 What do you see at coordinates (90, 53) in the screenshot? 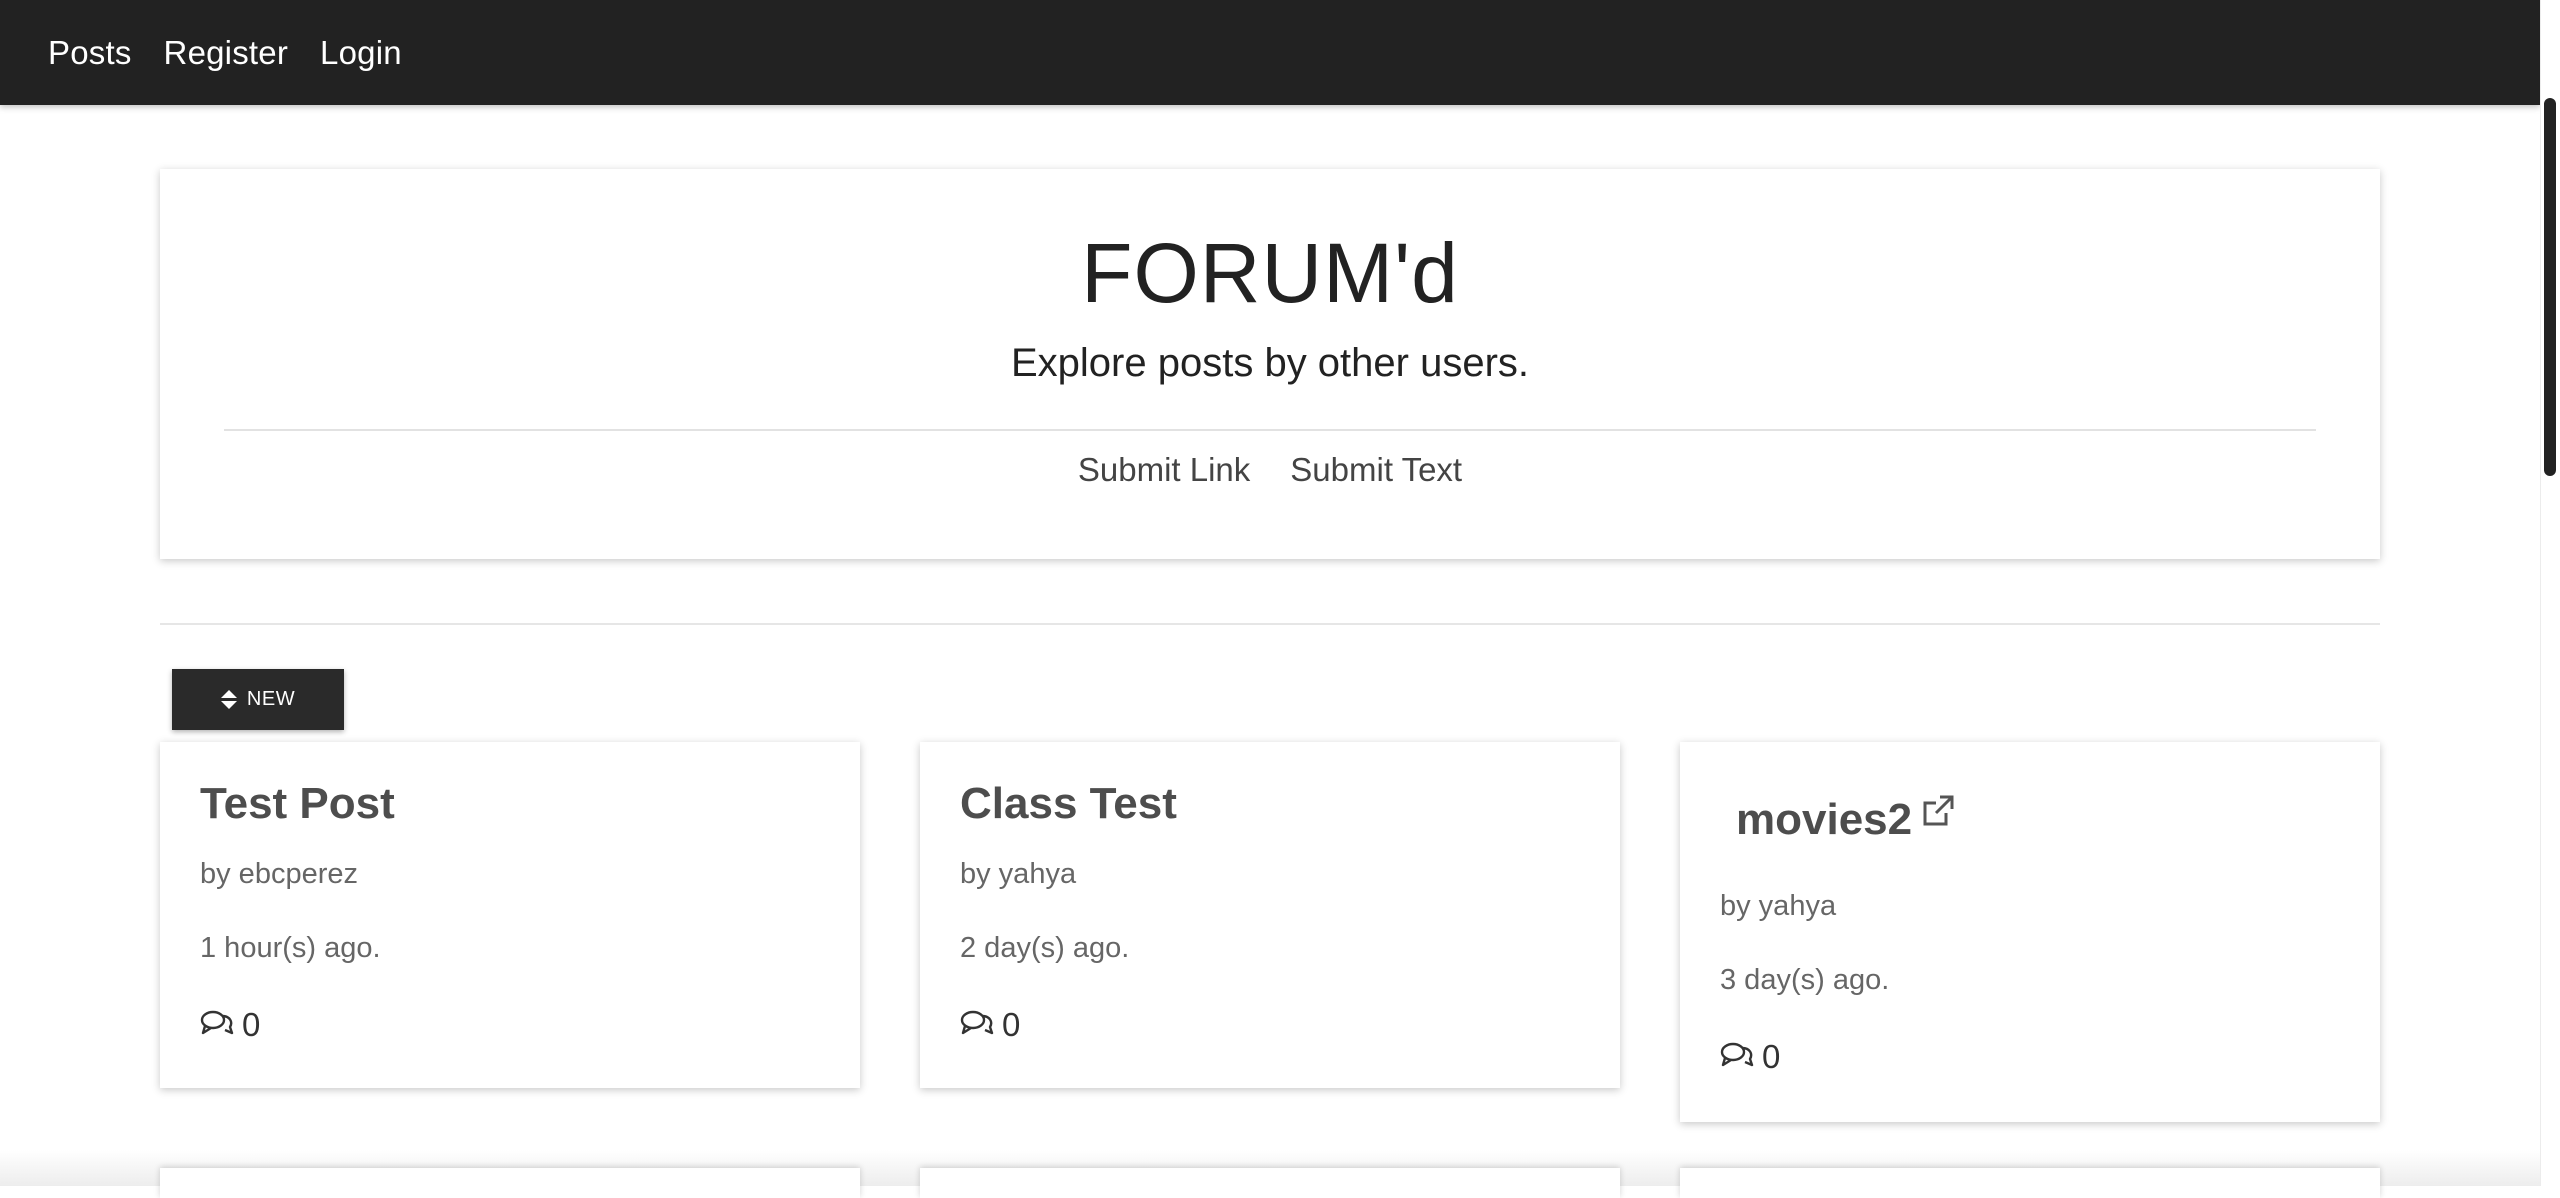
I see `nav-posts-link: Posts` at bounding box center [90, 53].